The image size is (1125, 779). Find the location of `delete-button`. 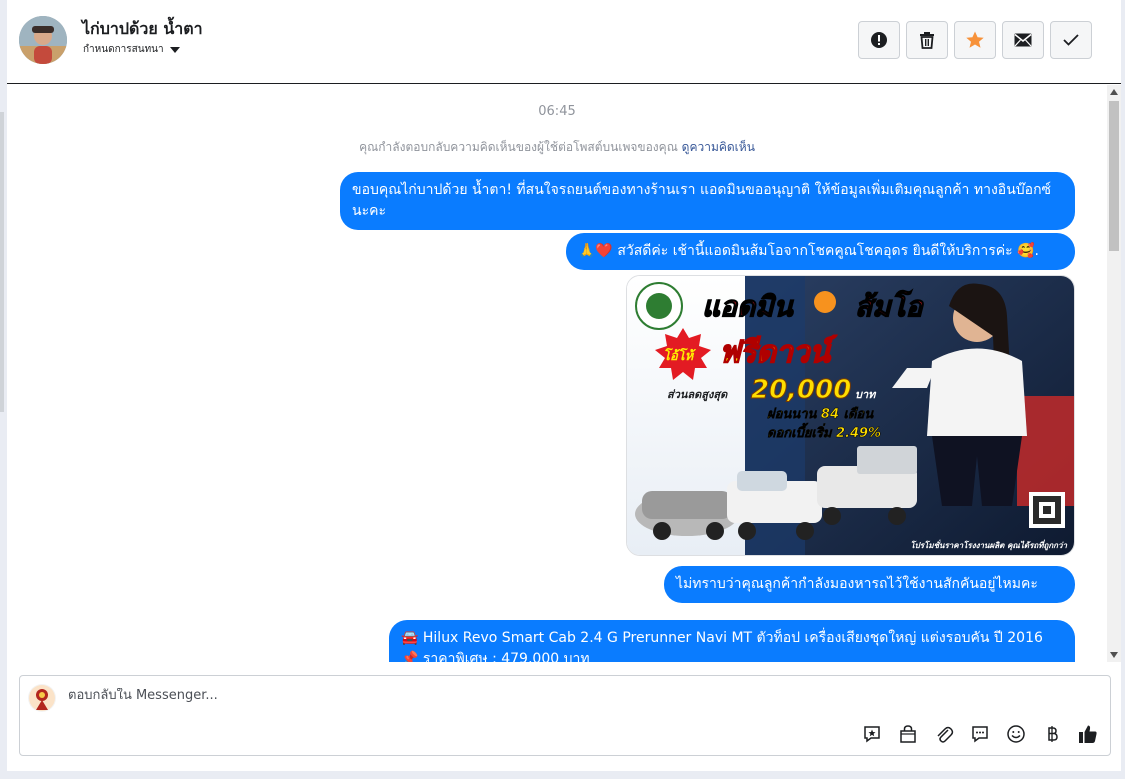

delete-button is located at coordinates (927, 40).